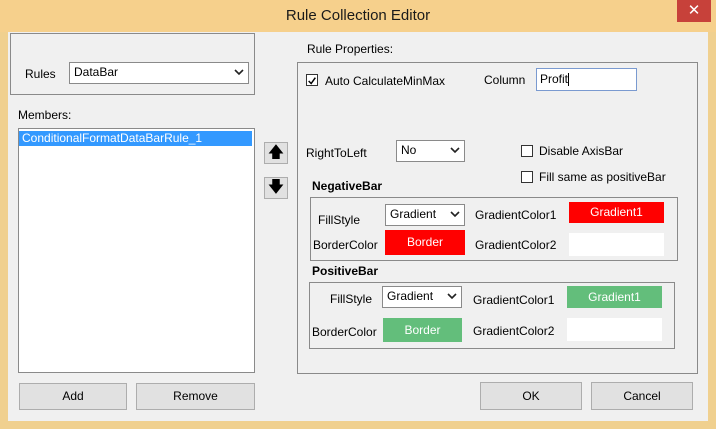  Describe the element at coordinates (410, 296) in the screenshot. I see `pos-fillstyle-value: Gradient` at that location.